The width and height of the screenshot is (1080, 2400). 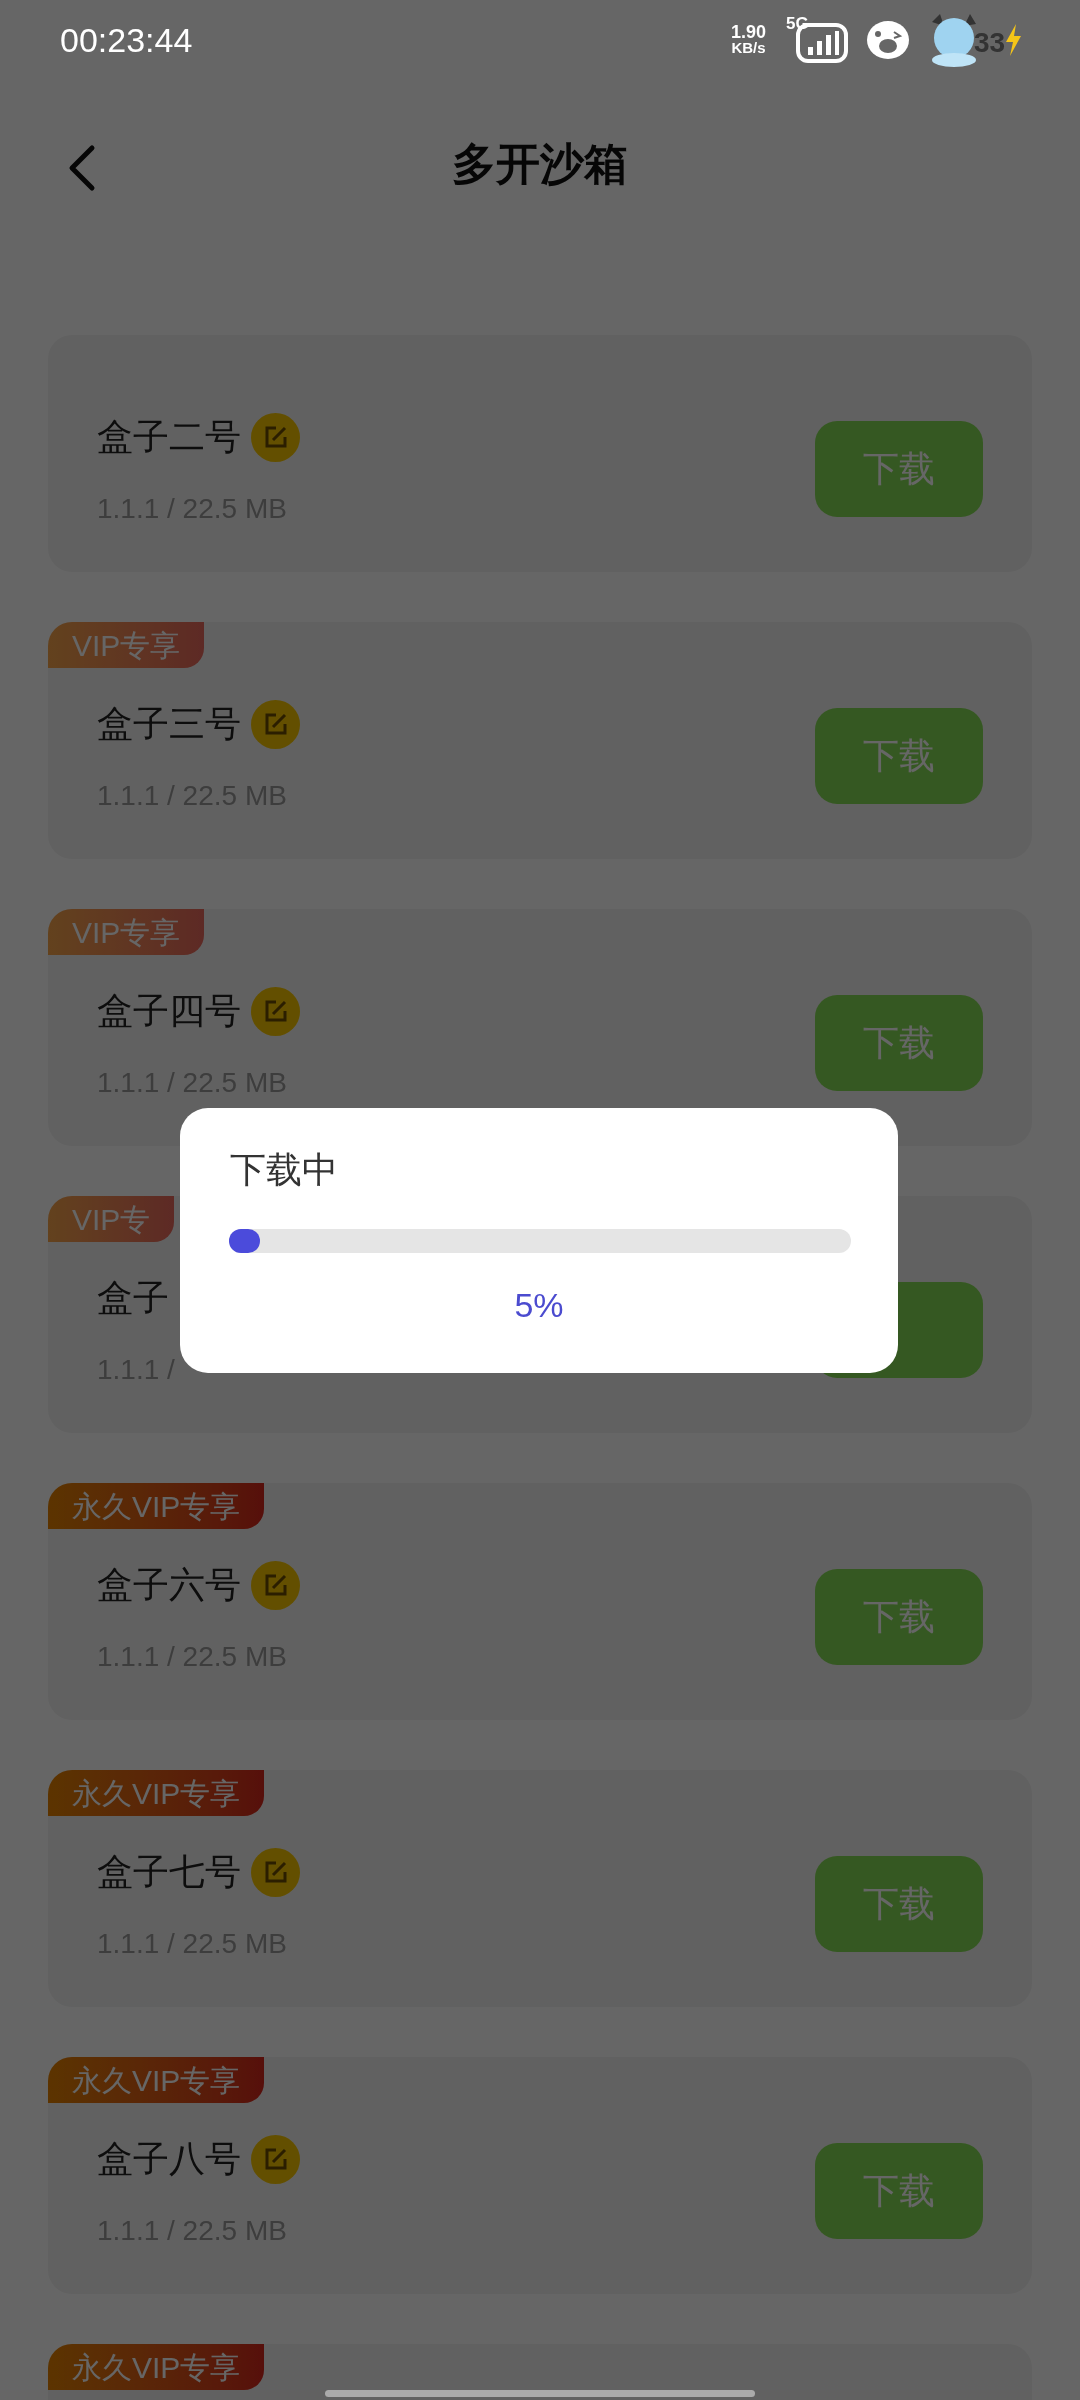 What do you see at coordinates (169, 1872) in the screenshot?
I see `app-name: 盒子七号` at bounding box center [169, 1872].